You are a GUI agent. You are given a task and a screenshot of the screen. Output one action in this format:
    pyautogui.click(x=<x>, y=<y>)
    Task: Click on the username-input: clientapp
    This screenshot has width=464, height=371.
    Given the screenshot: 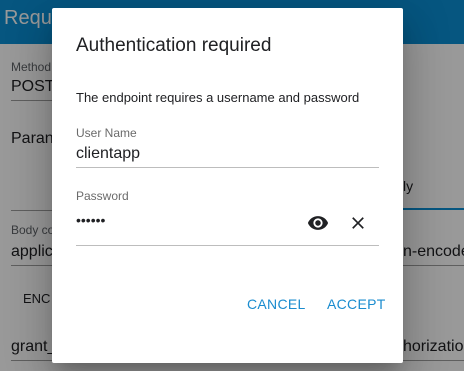 What is the action you would take?
    pyautogui.click(x=108, y=154)
    